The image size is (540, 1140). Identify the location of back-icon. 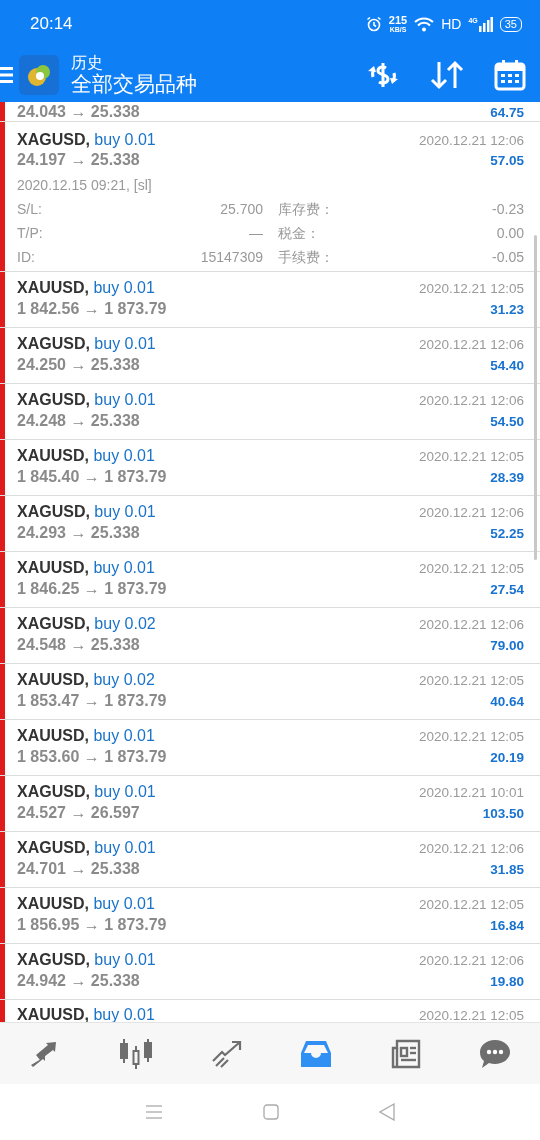
(387, 1112).